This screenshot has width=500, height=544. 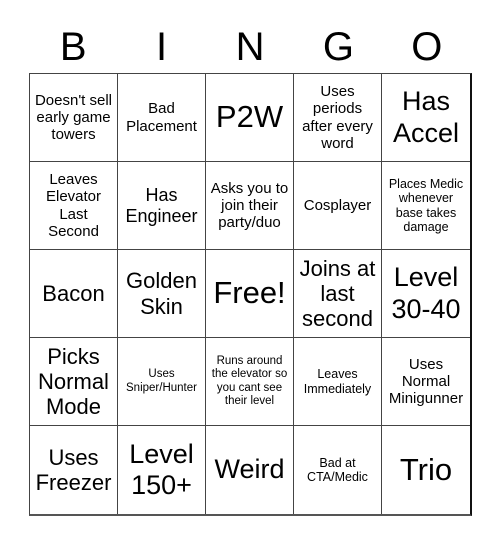 I want to click on bingo-cell: Bacon, so click(x=74, y=294).